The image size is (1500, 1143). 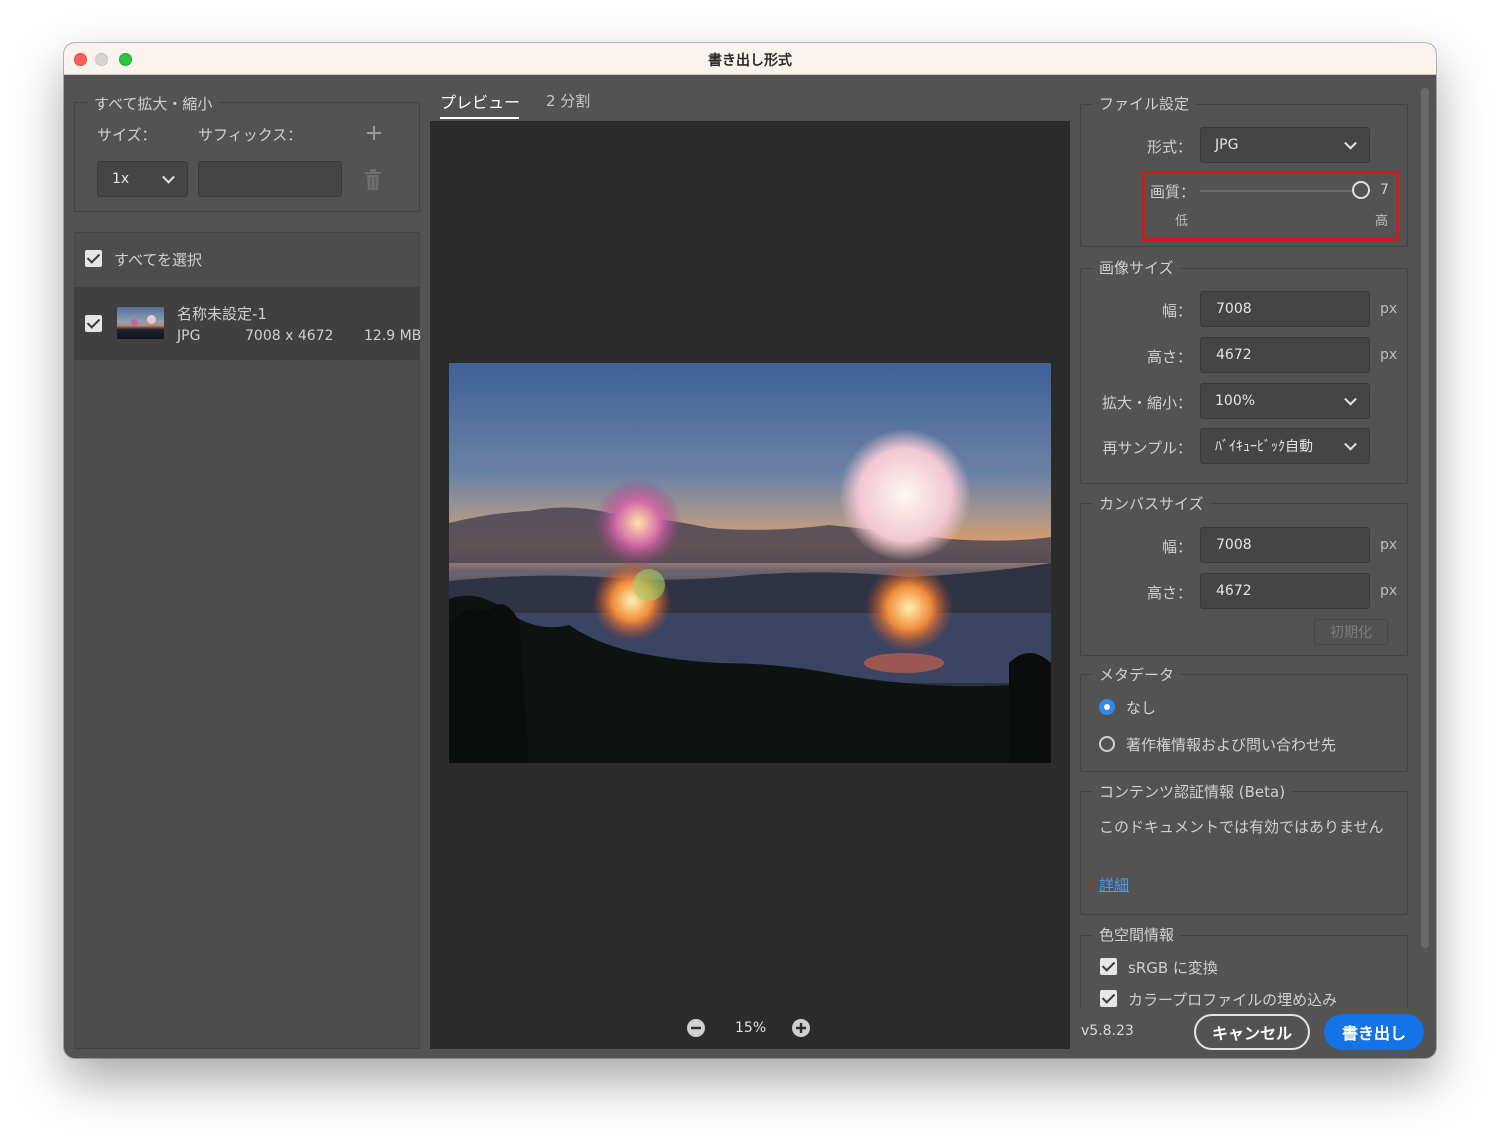 I want to click on asset-name: 名称未設定-1, so click(x=222, y=314).